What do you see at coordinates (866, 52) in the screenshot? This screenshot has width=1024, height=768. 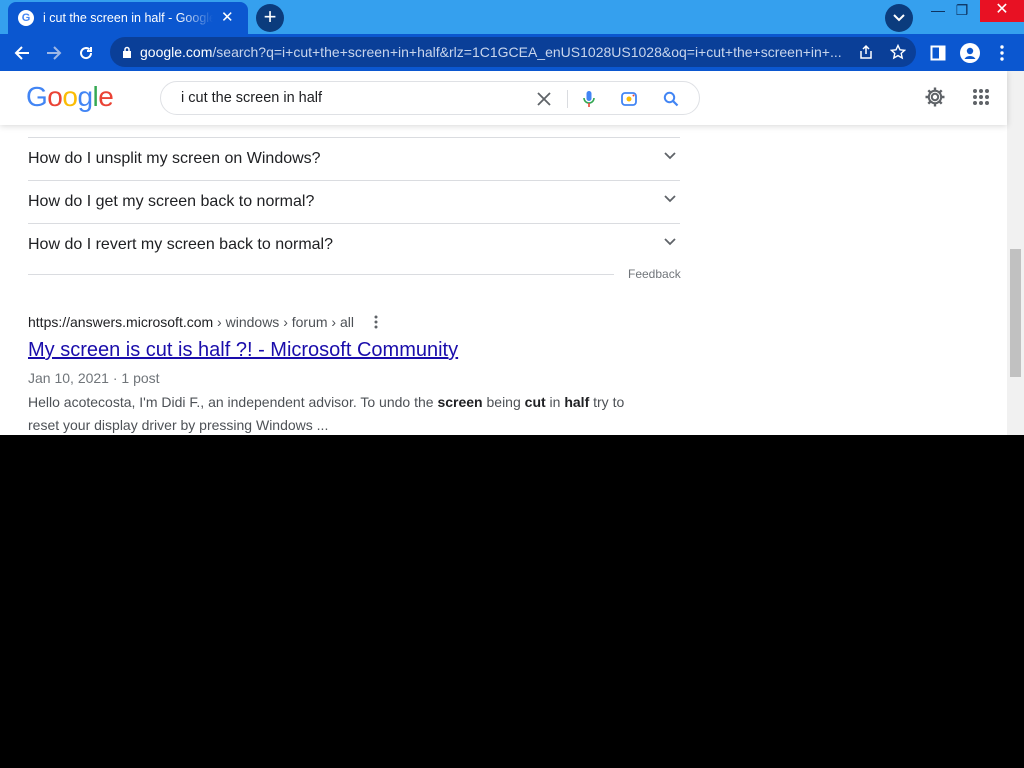 I see `share-icon` at bounding box center [866, 52].